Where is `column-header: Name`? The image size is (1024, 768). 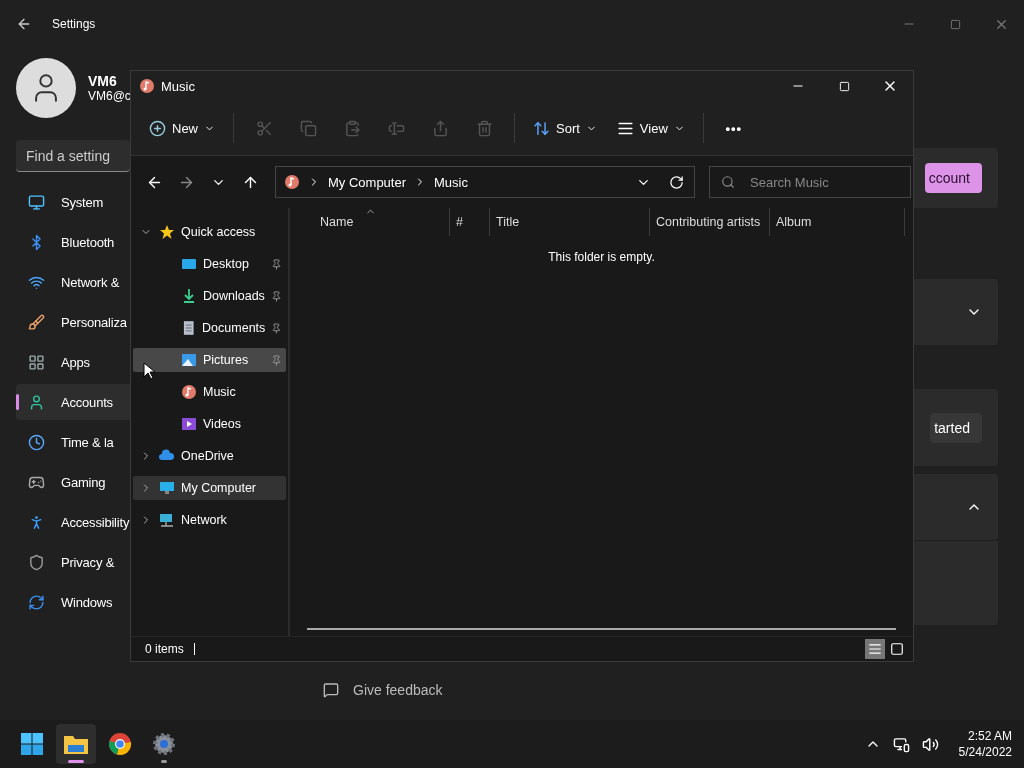 column-header: Name is located at coordinates (370, 222).